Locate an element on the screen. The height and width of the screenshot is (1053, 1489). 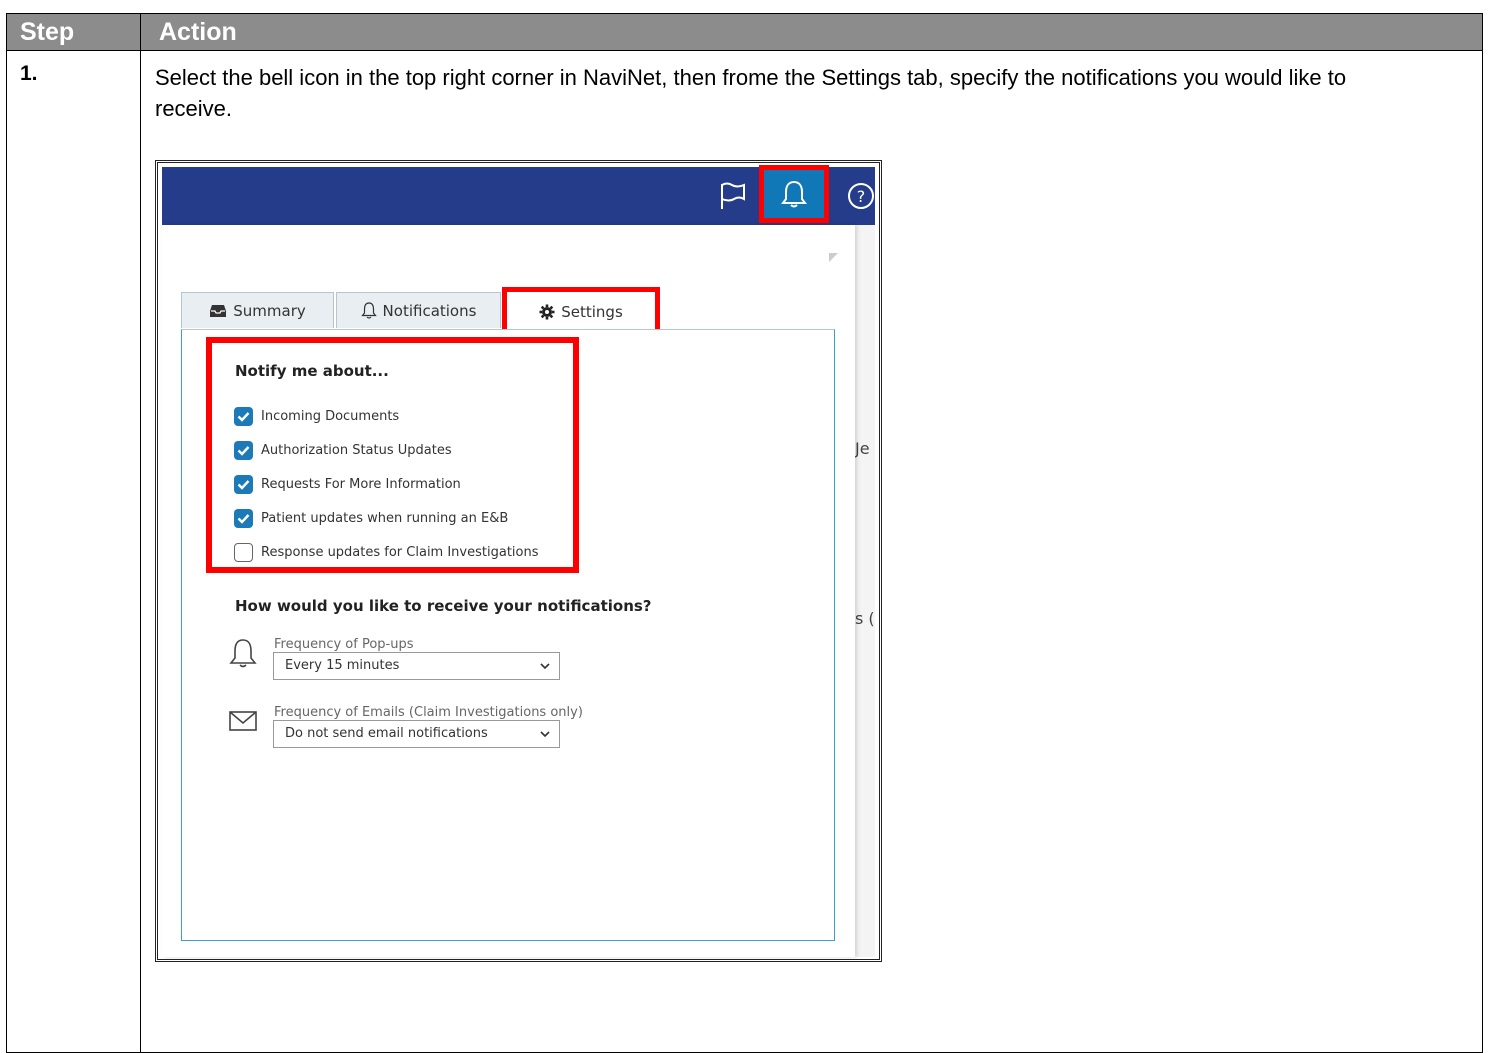
popup-frequency-value: Every 15 minutes is located at coordinates (342, 665).